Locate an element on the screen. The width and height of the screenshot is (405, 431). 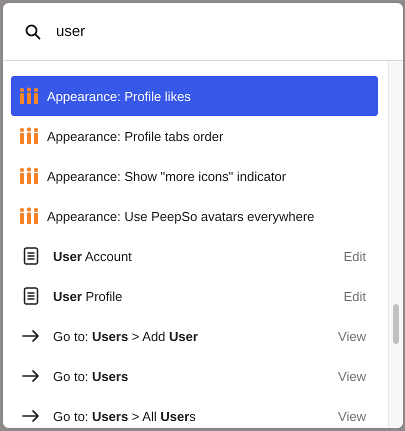
result-label: Appearance: Profile likes is located at coordinates (119, 96).